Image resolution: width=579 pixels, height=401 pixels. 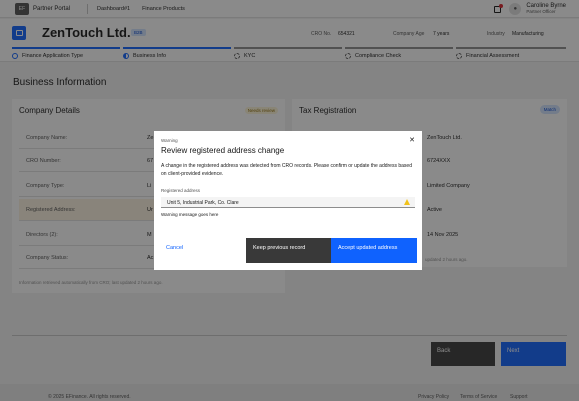 What do you see at coordinates (407, 202) in the screenshot?
I see `warning-icon` at bounding box center [407, 202].